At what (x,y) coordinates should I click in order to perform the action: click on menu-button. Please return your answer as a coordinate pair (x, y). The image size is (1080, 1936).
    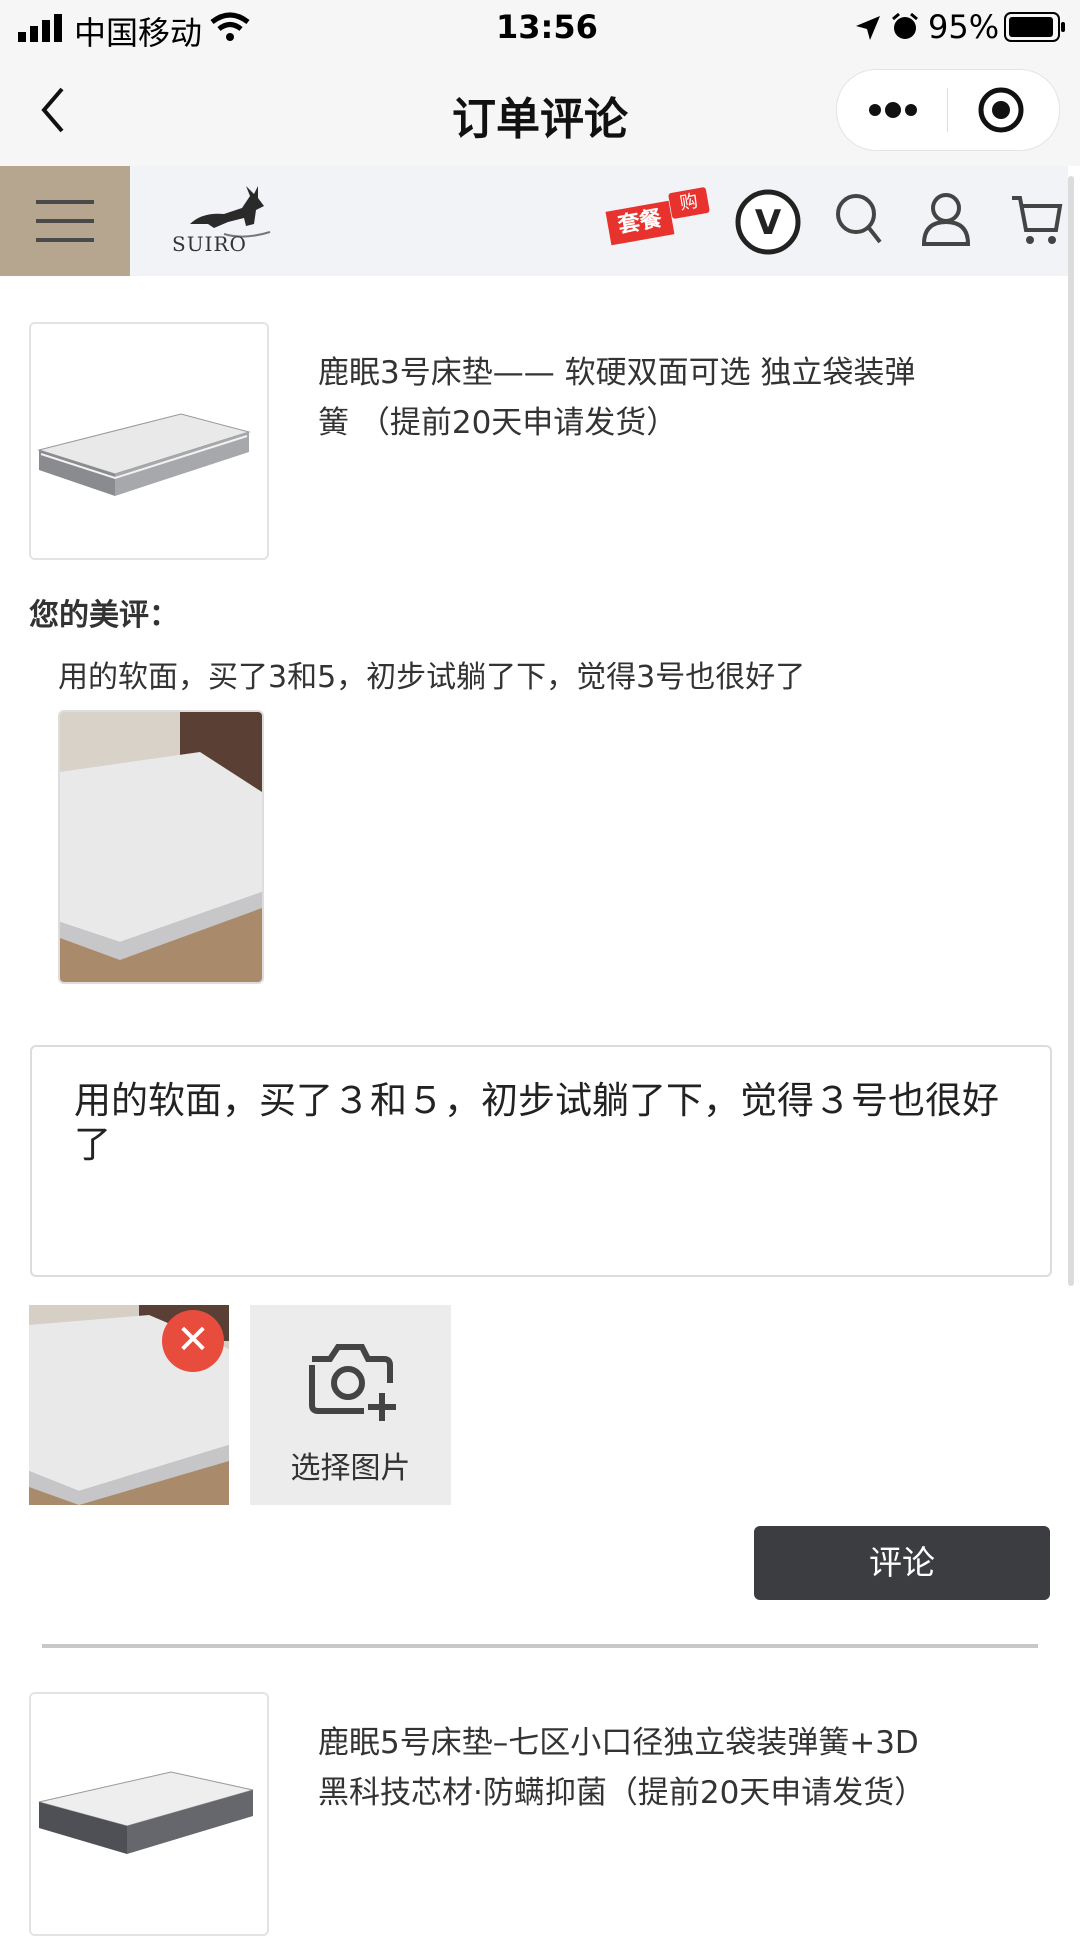
    Looking at the image, I should click on (65, 221).